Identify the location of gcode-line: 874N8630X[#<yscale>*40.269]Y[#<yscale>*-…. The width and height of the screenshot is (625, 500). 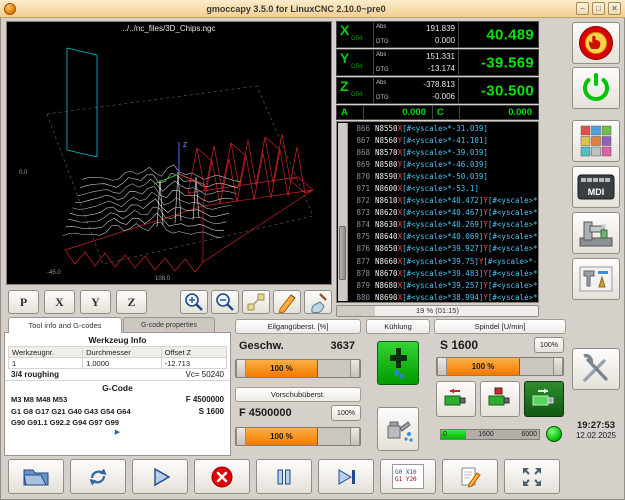
(443, 225).